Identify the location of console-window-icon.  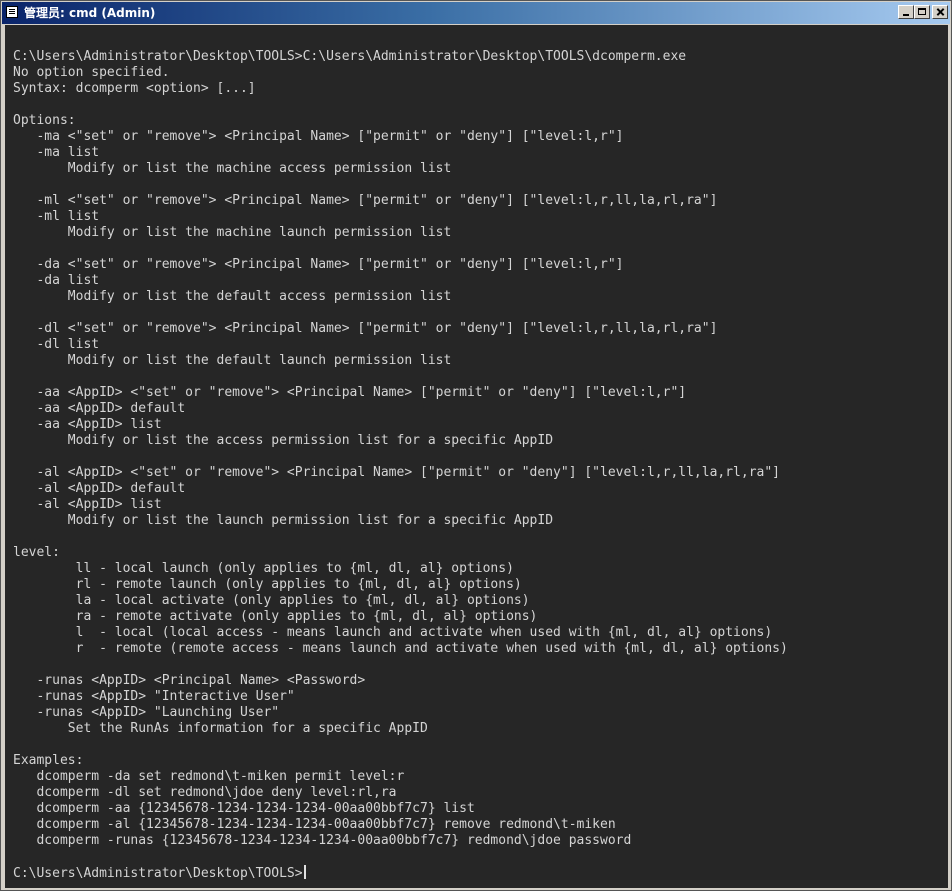
(12, 12).